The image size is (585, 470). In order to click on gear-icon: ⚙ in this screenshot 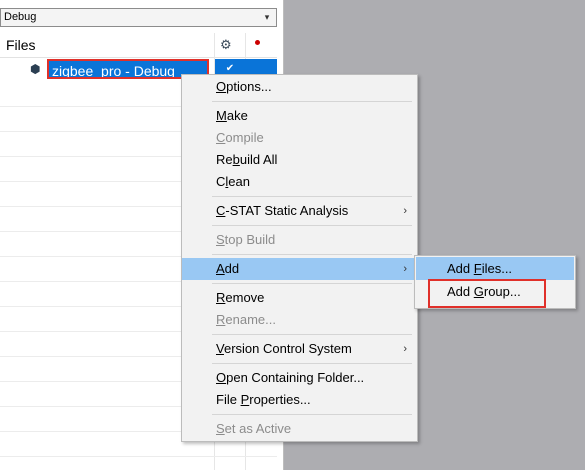, I will do `click(226, 45)`.